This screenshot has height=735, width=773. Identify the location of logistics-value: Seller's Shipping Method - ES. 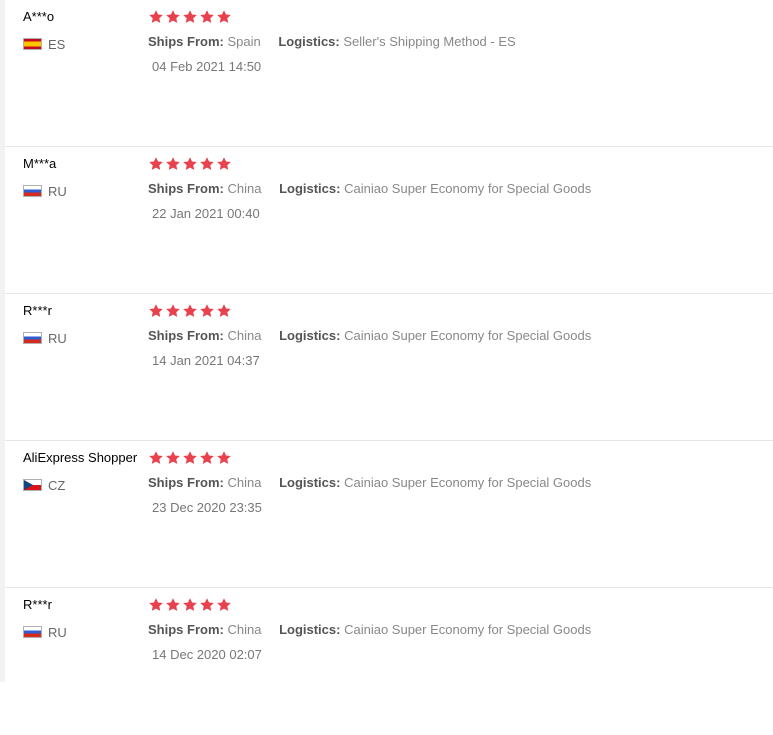
(429, 41).